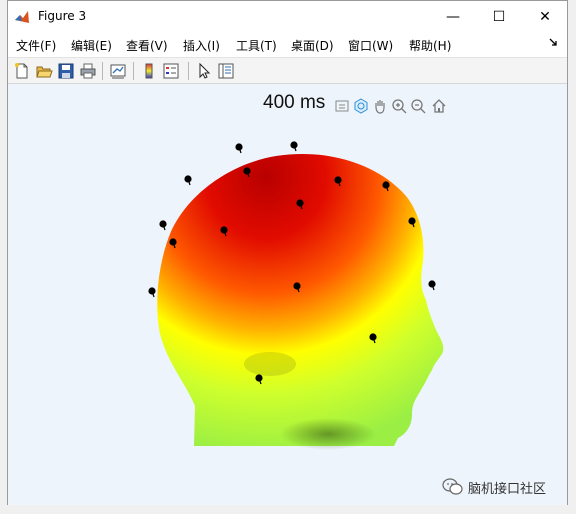 This screenshot has height=514, width=576. I want to click on wechat-icon, so click(452, 486).